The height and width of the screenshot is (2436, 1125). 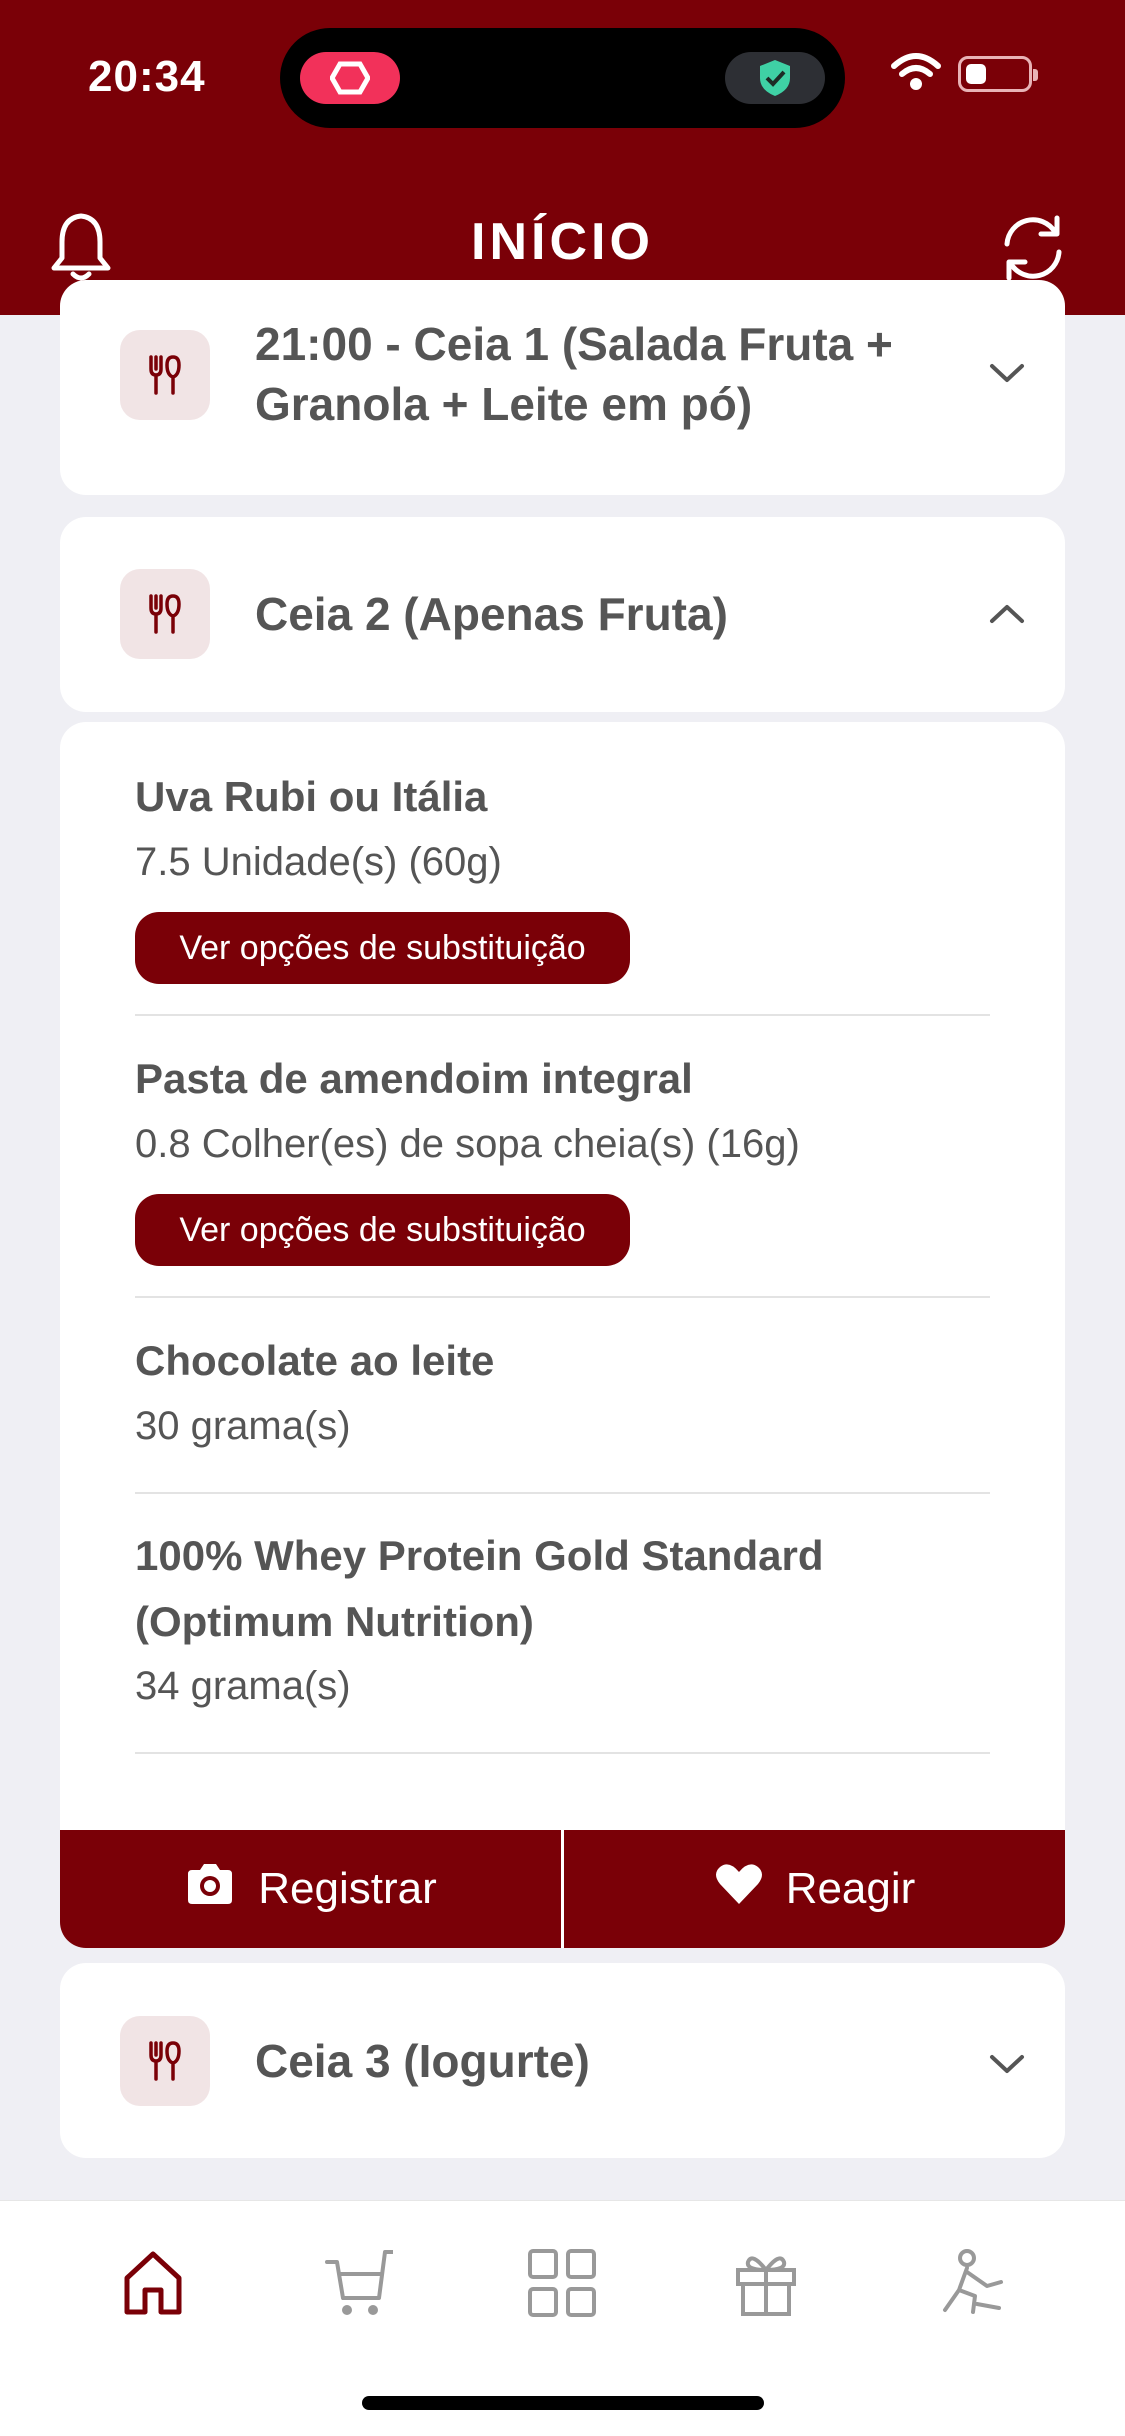 I want to click on battery-icon, so click(x=998, y=74).